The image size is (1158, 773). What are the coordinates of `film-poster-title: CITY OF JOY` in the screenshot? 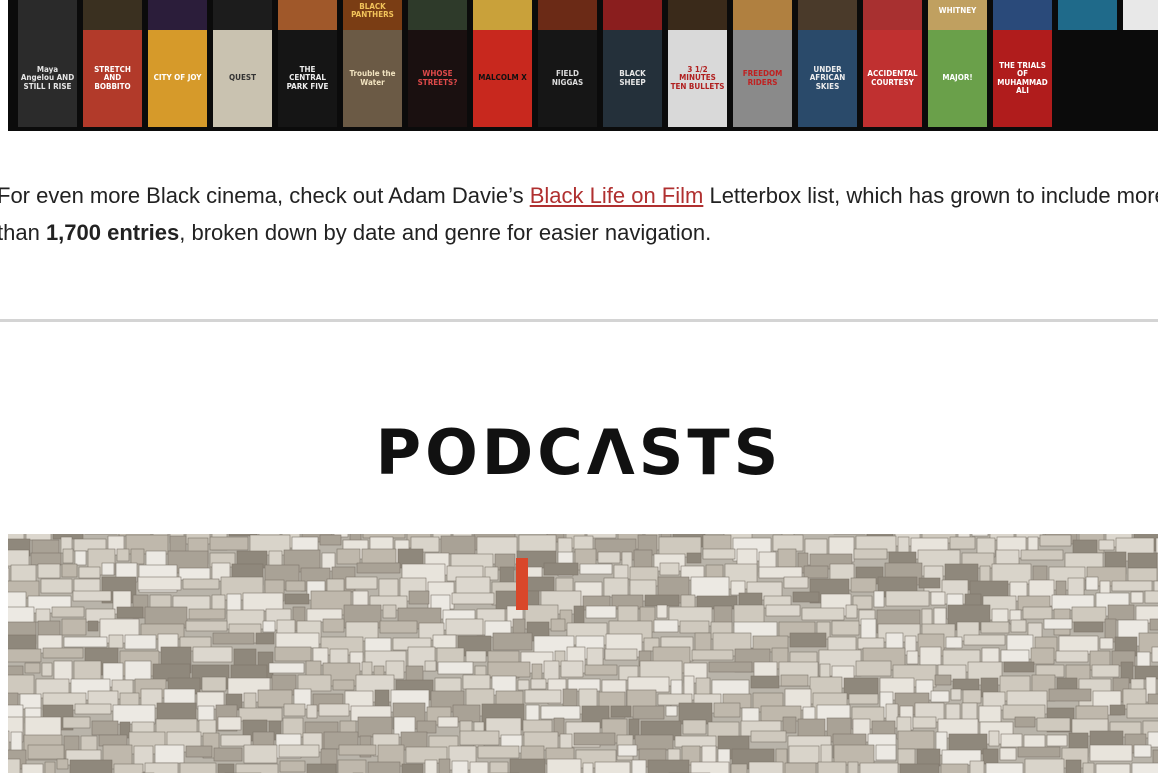 It's located at (177, 78).